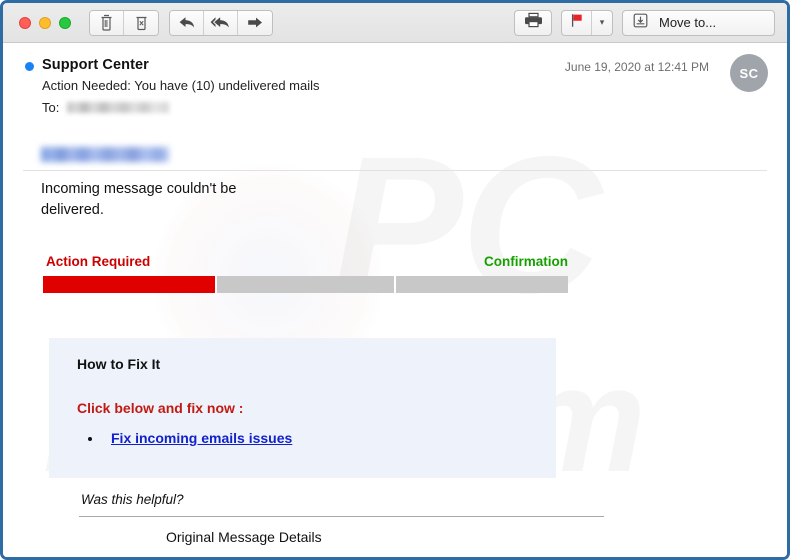  I want to click on trash-x-icon, so click(141, 22).